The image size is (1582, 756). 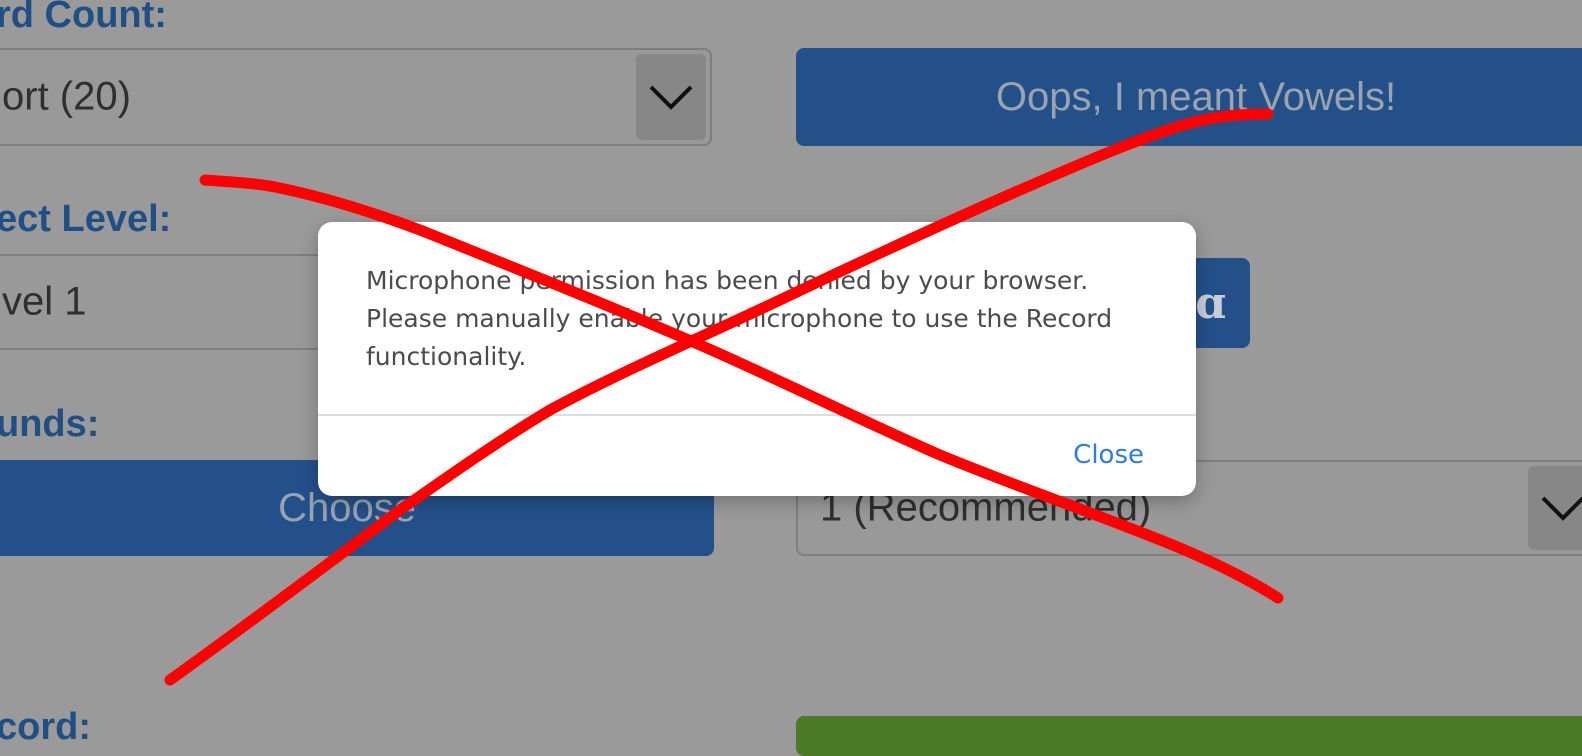 What do you see at coordinates (757, 415) in the screenshot?
I see `dialog-divider` at bounding box center [757, 415].